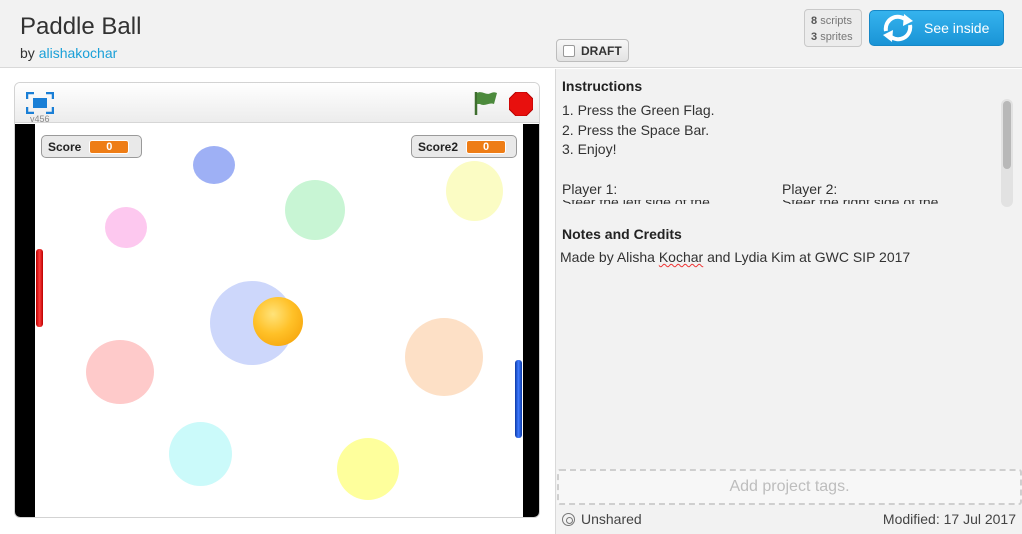 The image size is (1022, 534). What do you see at coordinates (622, 234) in the screenshot?
I see `notes-heading: Notes and Credits` at bounding box center [622, 234].